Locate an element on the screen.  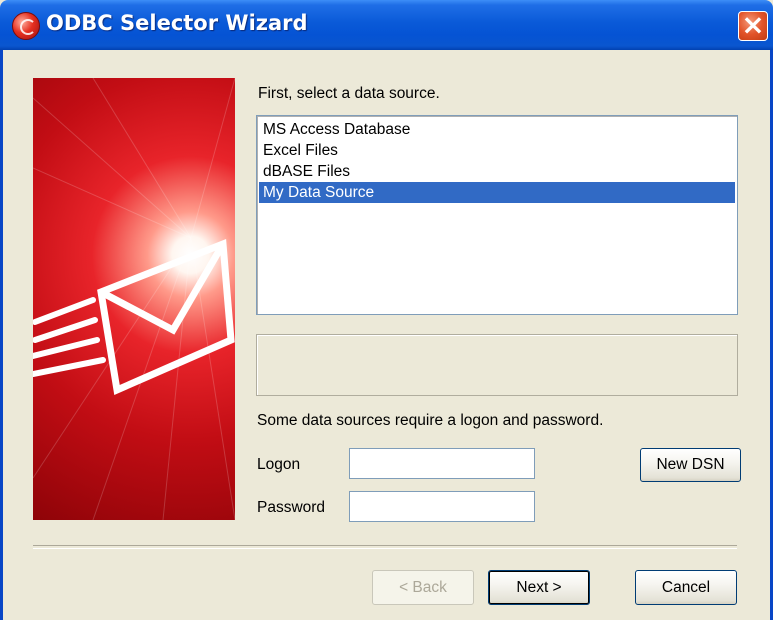
cancel-button: Cancel is located at coordinates (686, 587).